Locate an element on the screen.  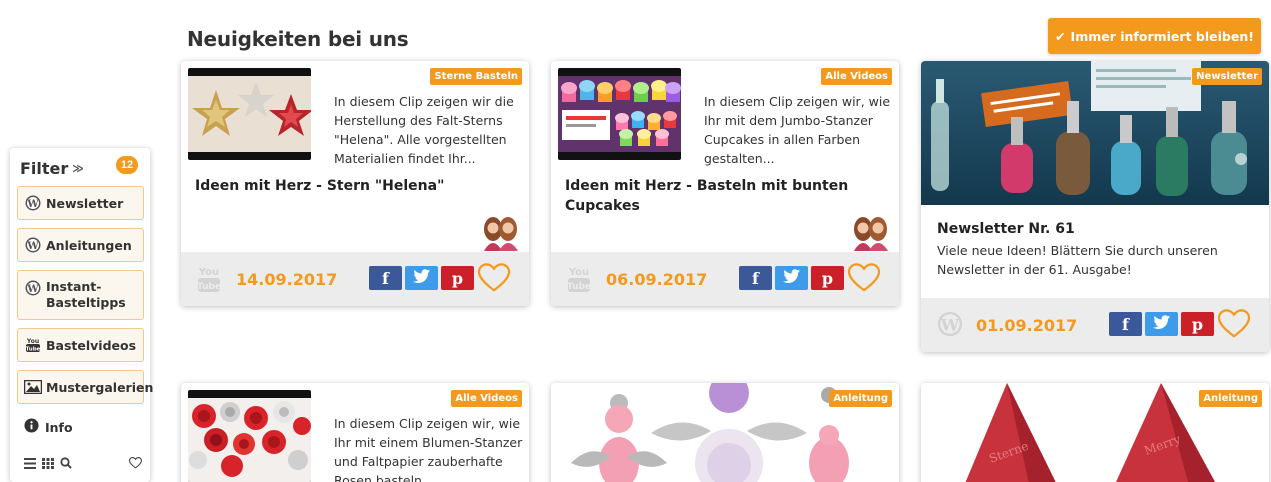
category-tag: Newsletter is located at coordinates (1227, 76).